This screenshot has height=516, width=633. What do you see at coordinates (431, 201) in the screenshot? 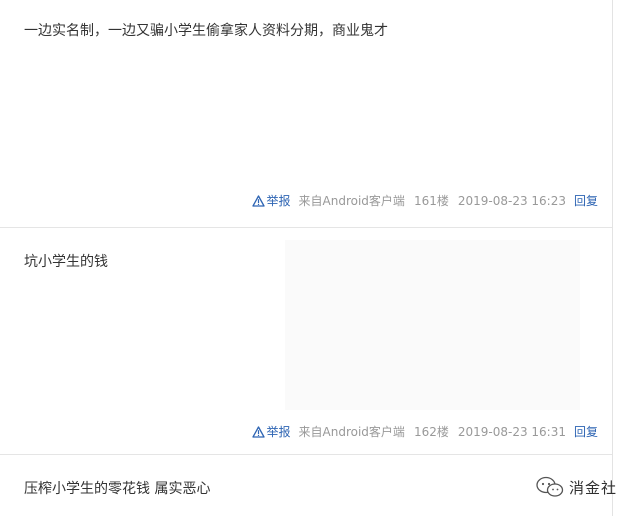
I see `floor-number: 161楼` at bounding box center [431, 201].